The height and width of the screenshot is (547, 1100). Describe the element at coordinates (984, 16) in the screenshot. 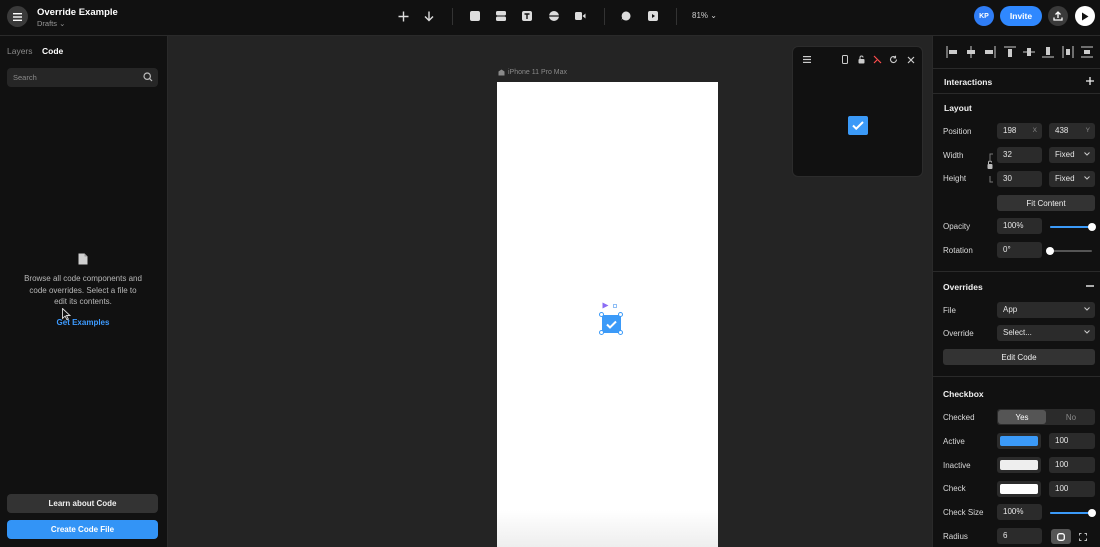

I see `avatar: KP` at that location.